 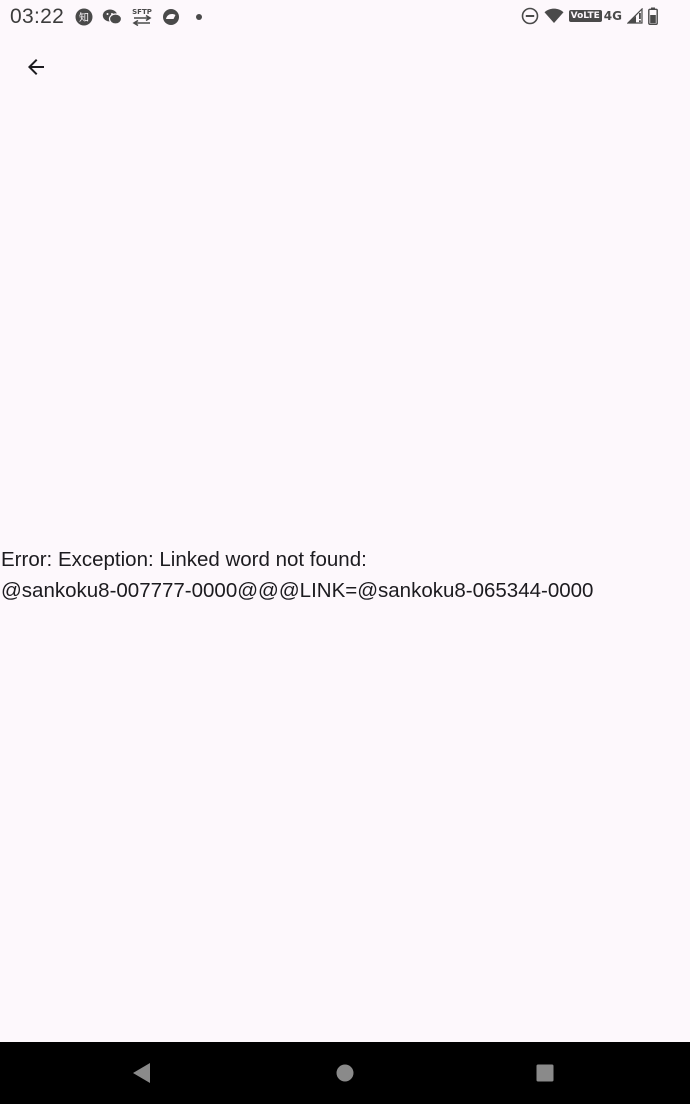 What do you see at coordinates (612, 16) in the screenshot?
I see `network-type: 4G` at bounding box center [612, 16].